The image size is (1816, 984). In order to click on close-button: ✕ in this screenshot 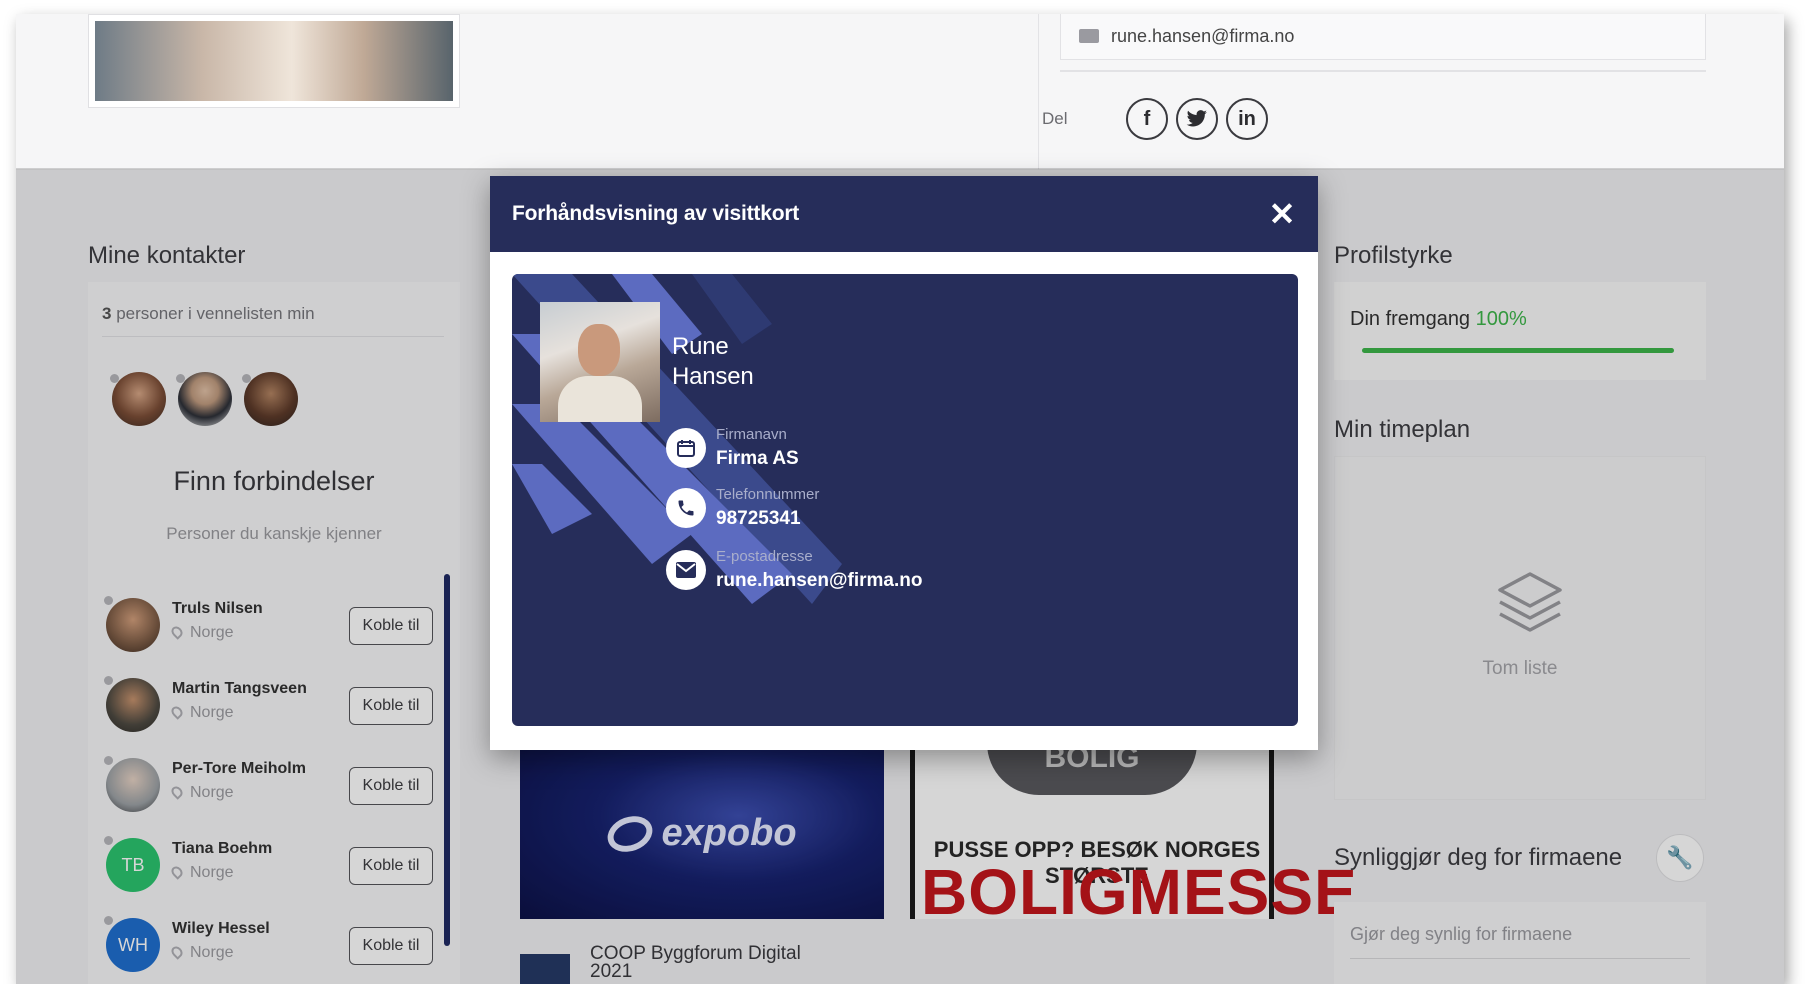, I will do `click(1282, 214)`.